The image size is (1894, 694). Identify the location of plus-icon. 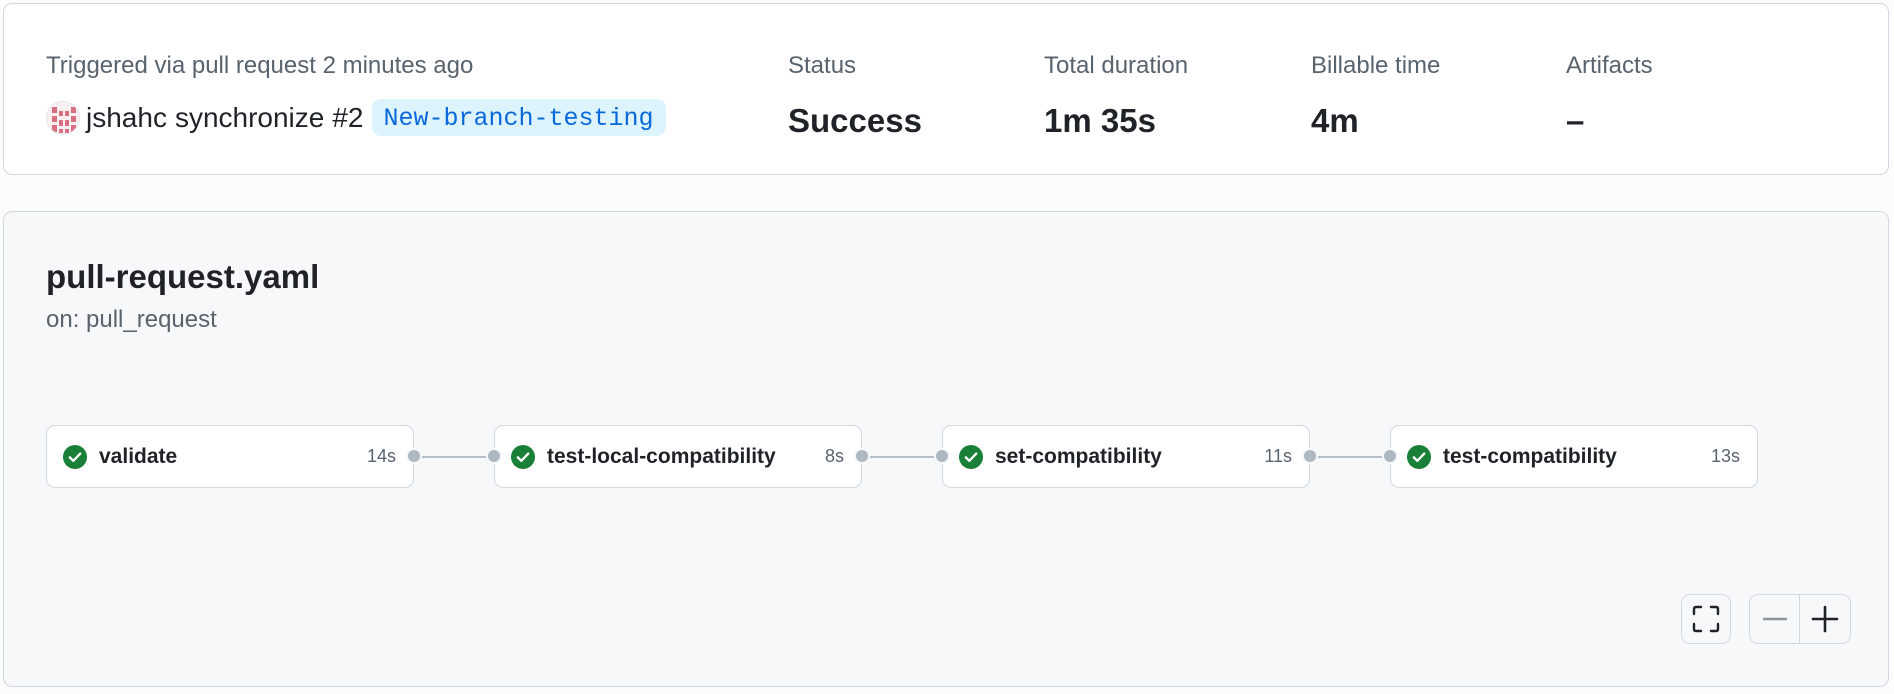
(1825, 619).